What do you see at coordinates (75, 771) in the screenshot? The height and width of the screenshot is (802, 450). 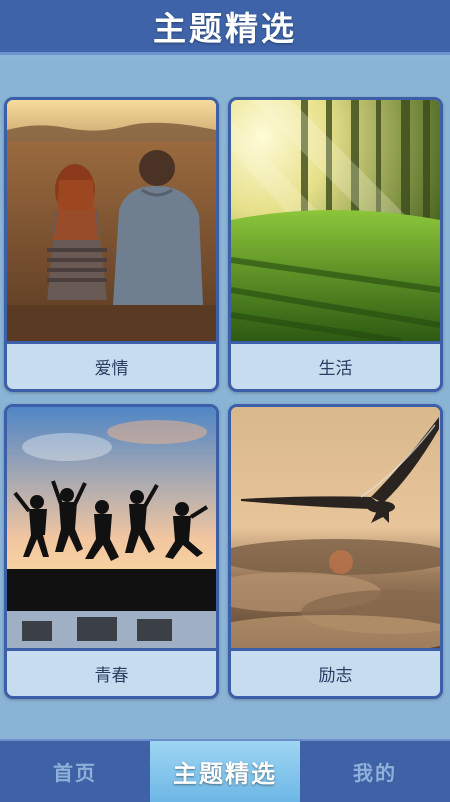 I see `tab-home: 首页` at bounding box center [75, 771].